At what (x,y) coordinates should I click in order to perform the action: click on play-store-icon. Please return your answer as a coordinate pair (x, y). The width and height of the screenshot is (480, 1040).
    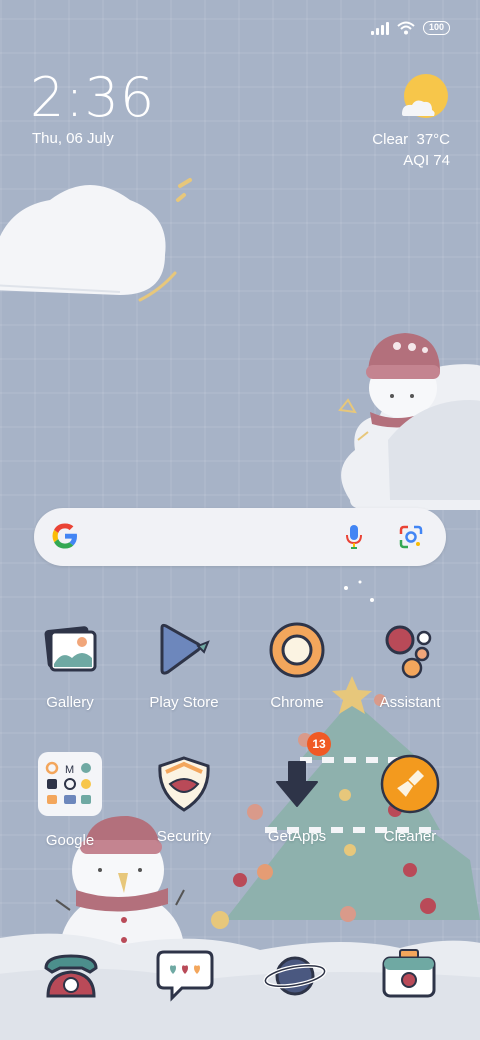
    Looking at the image, I should click on (184, 650).